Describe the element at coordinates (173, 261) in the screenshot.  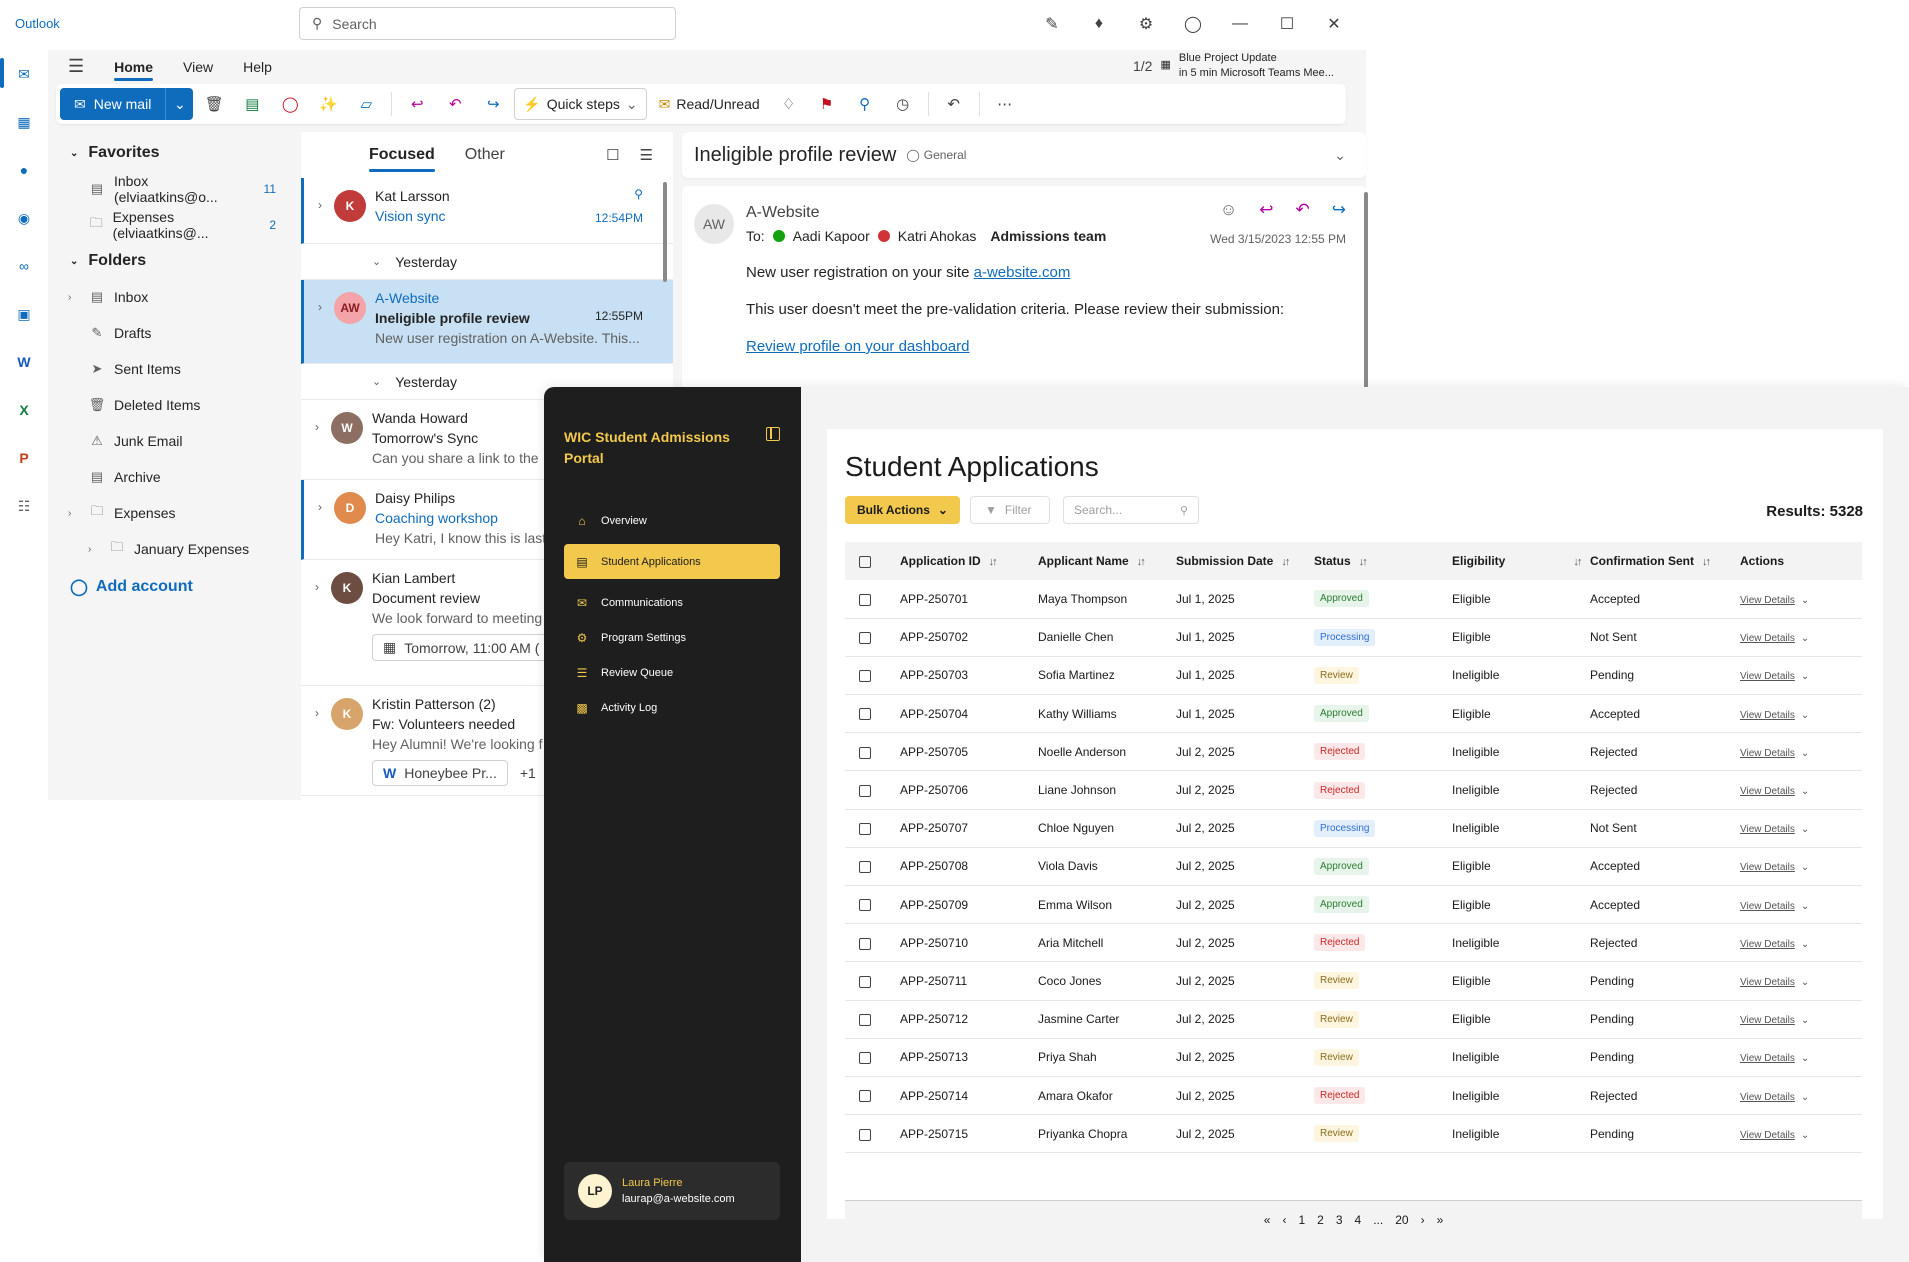
I see `folders-heading: ⌄ Folders` at that location.